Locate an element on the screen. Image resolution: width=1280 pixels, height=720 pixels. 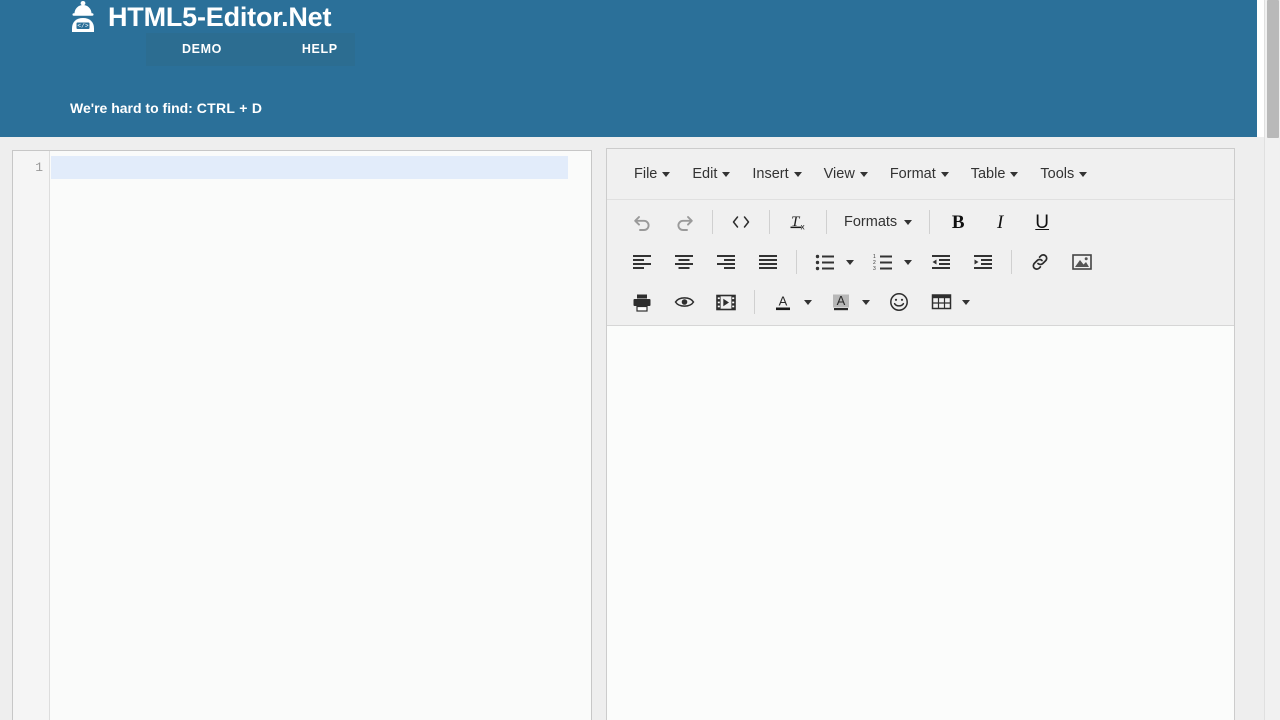
menu-edit: Edit is located at coordinates (711, 174).